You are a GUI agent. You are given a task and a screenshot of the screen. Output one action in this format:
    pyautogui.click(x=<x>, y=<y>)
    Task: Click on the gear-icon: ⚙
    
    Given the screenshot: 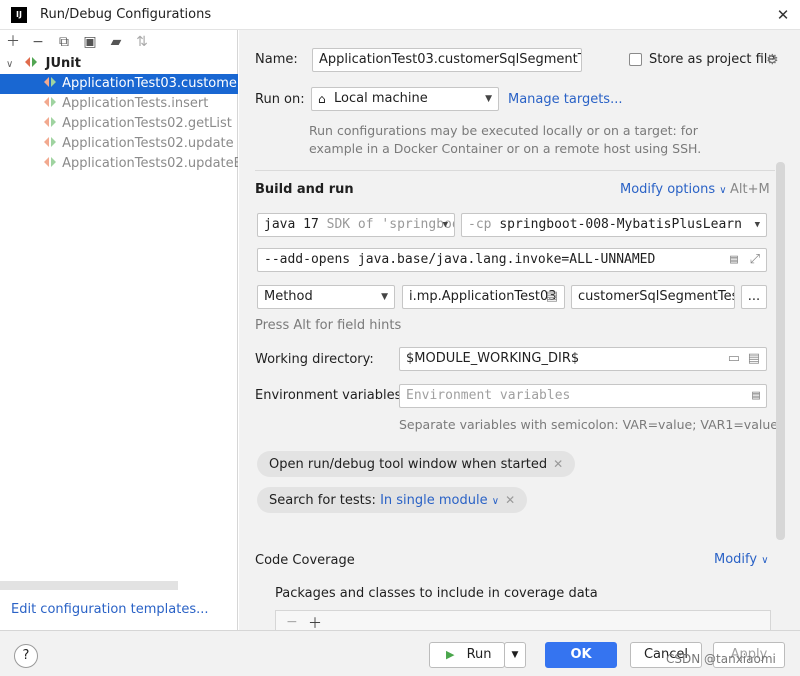 What is the action you would take?
    pyautogui.click(x=772, y=60)
    